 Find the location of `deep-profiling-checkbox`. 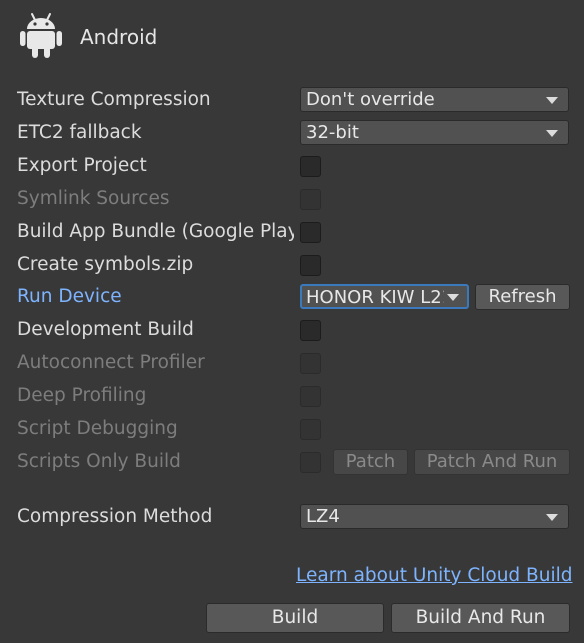

deep-profiling-checkbox is located at coordinates (310, 396).